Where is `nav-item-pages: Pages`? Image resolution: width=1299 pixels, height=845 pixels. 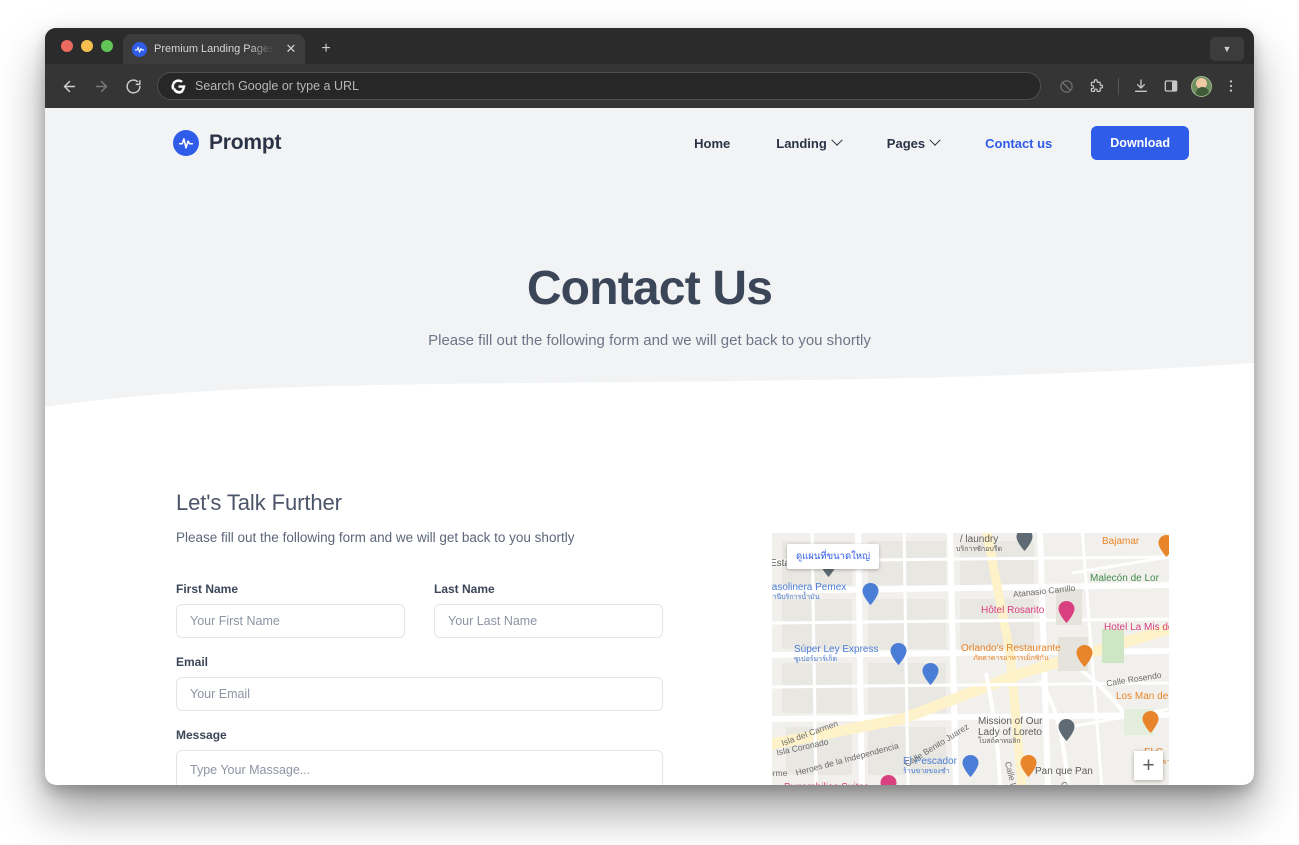 nav-item-pages: Pages is located at coordinates (913, 142).